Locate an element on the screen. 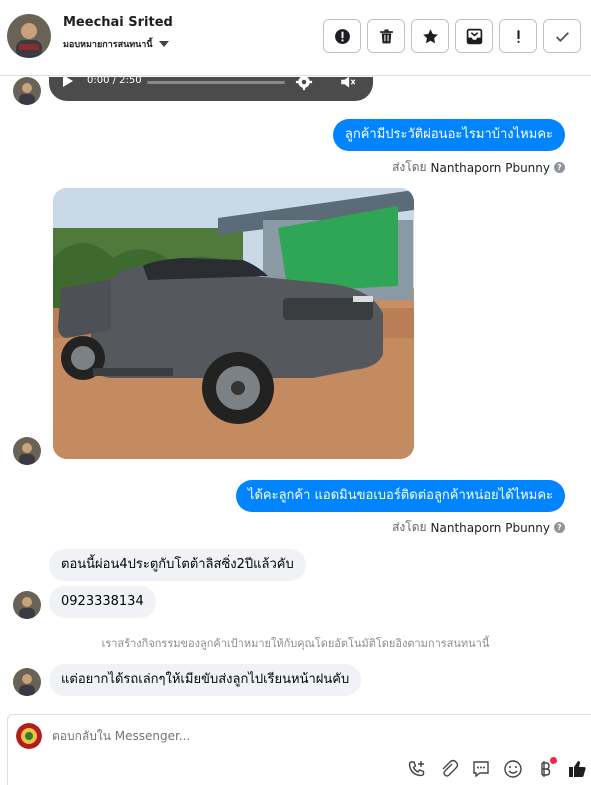  check-icon is located at coordinates (562, 36).